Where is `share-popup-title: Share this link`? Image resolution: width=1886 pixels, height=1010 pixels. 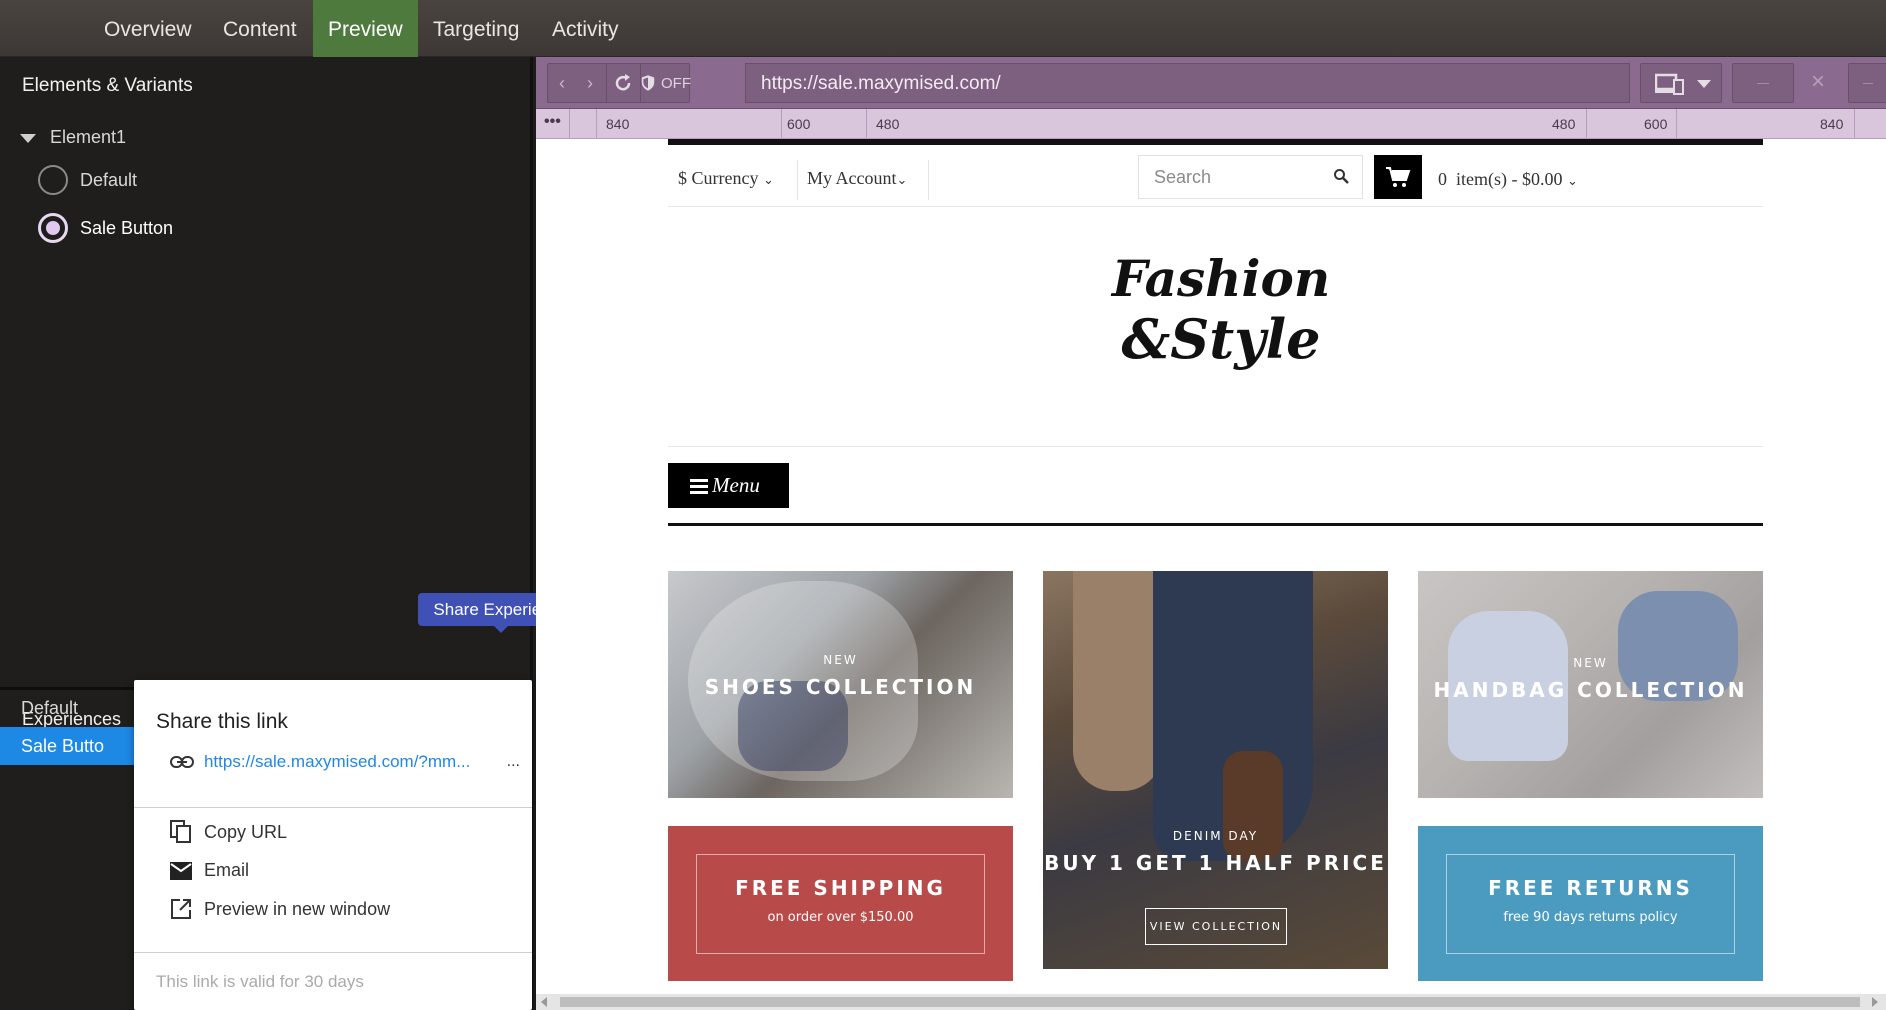 share-popup-title: Share this link is located at coordinates (222, 721).